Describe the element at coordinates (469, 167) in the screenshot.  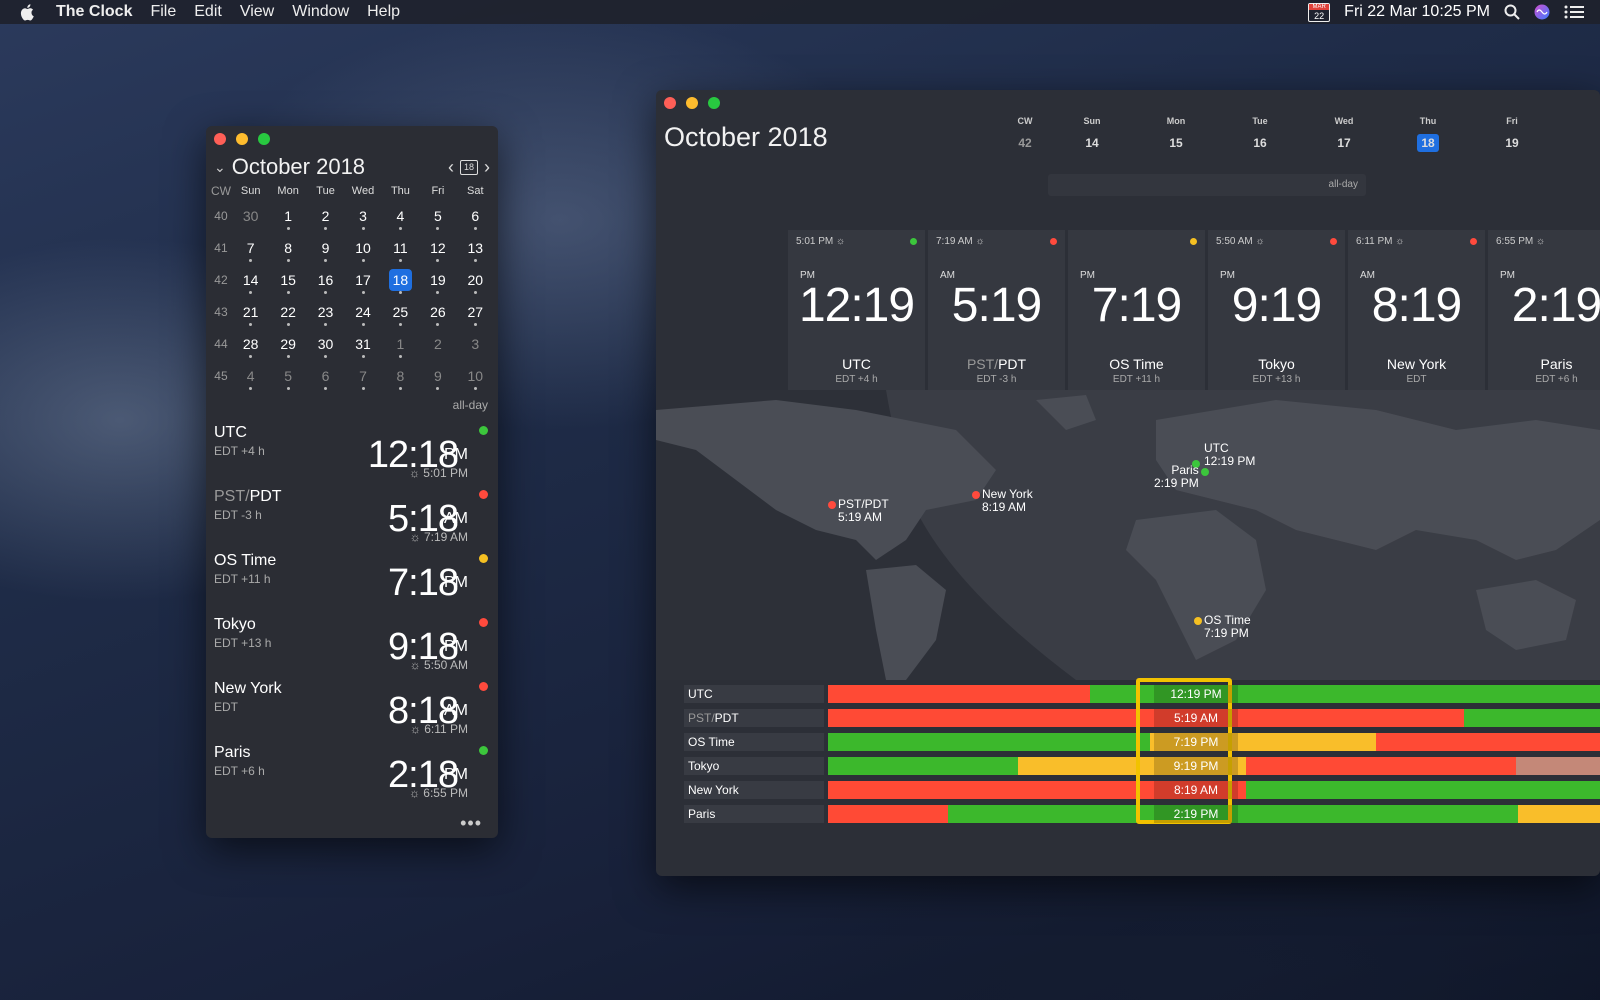
I see `today-calendar-icon: 18` at that location.